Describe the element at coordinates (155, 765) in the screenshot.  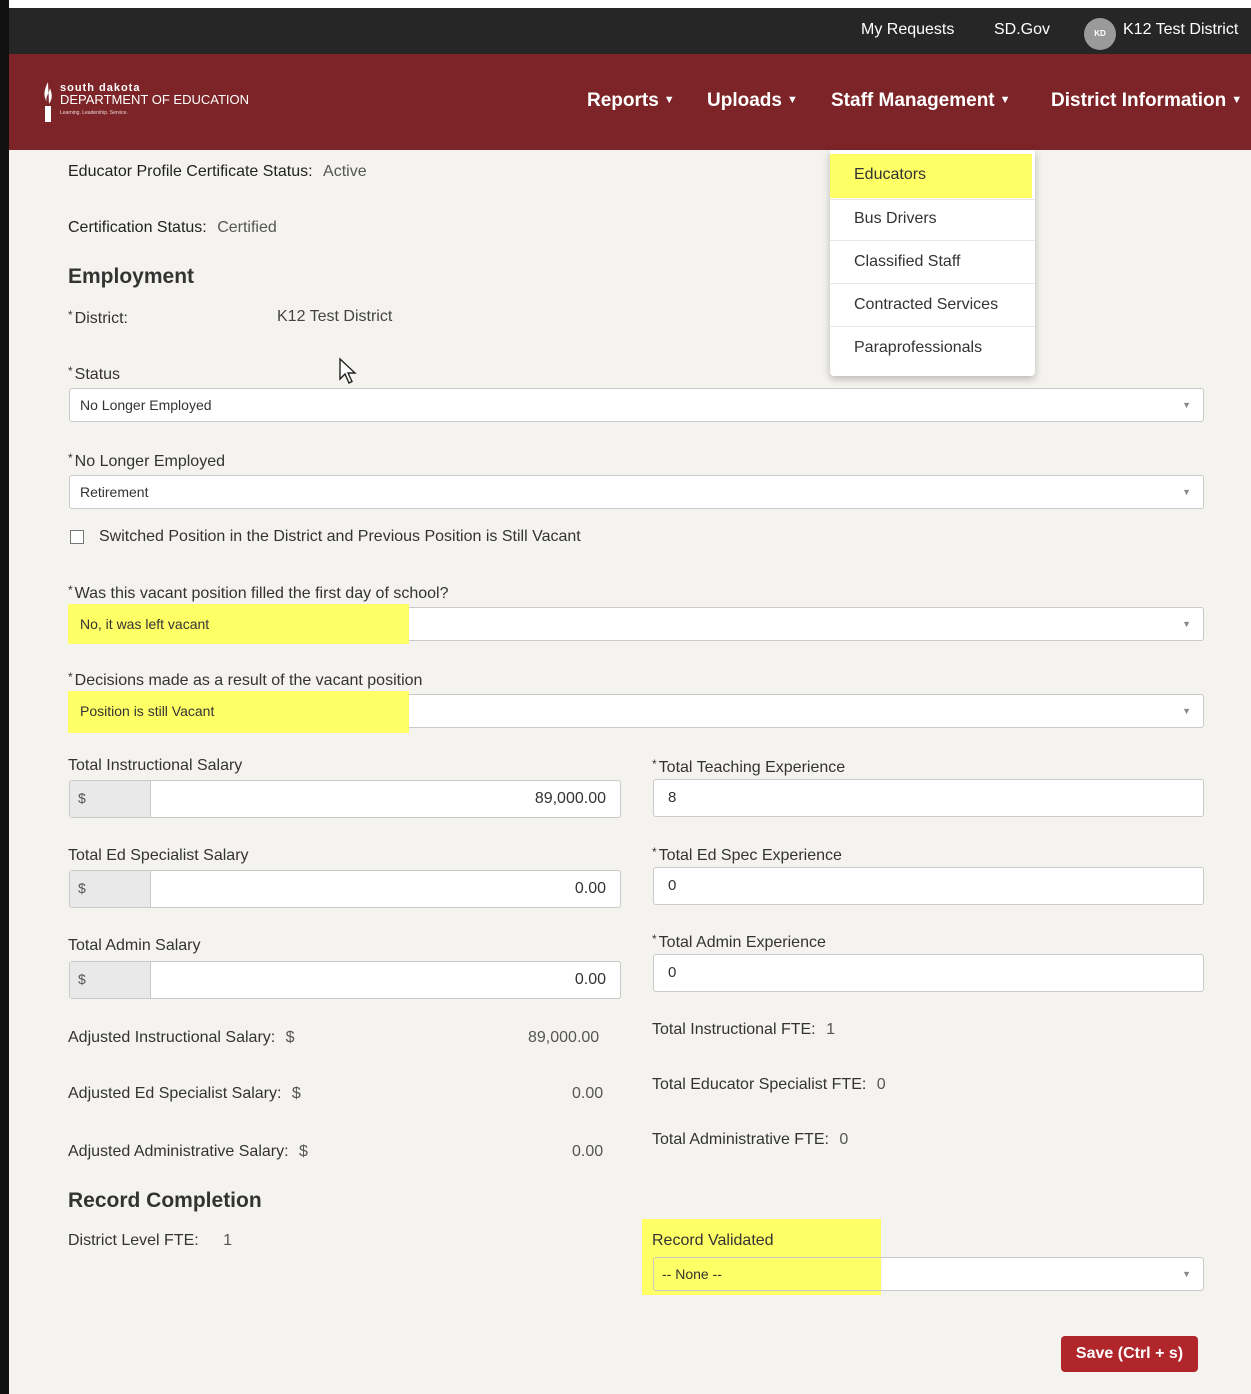
I see `instructional-salary-label: Total Instructional Salary` at that location.